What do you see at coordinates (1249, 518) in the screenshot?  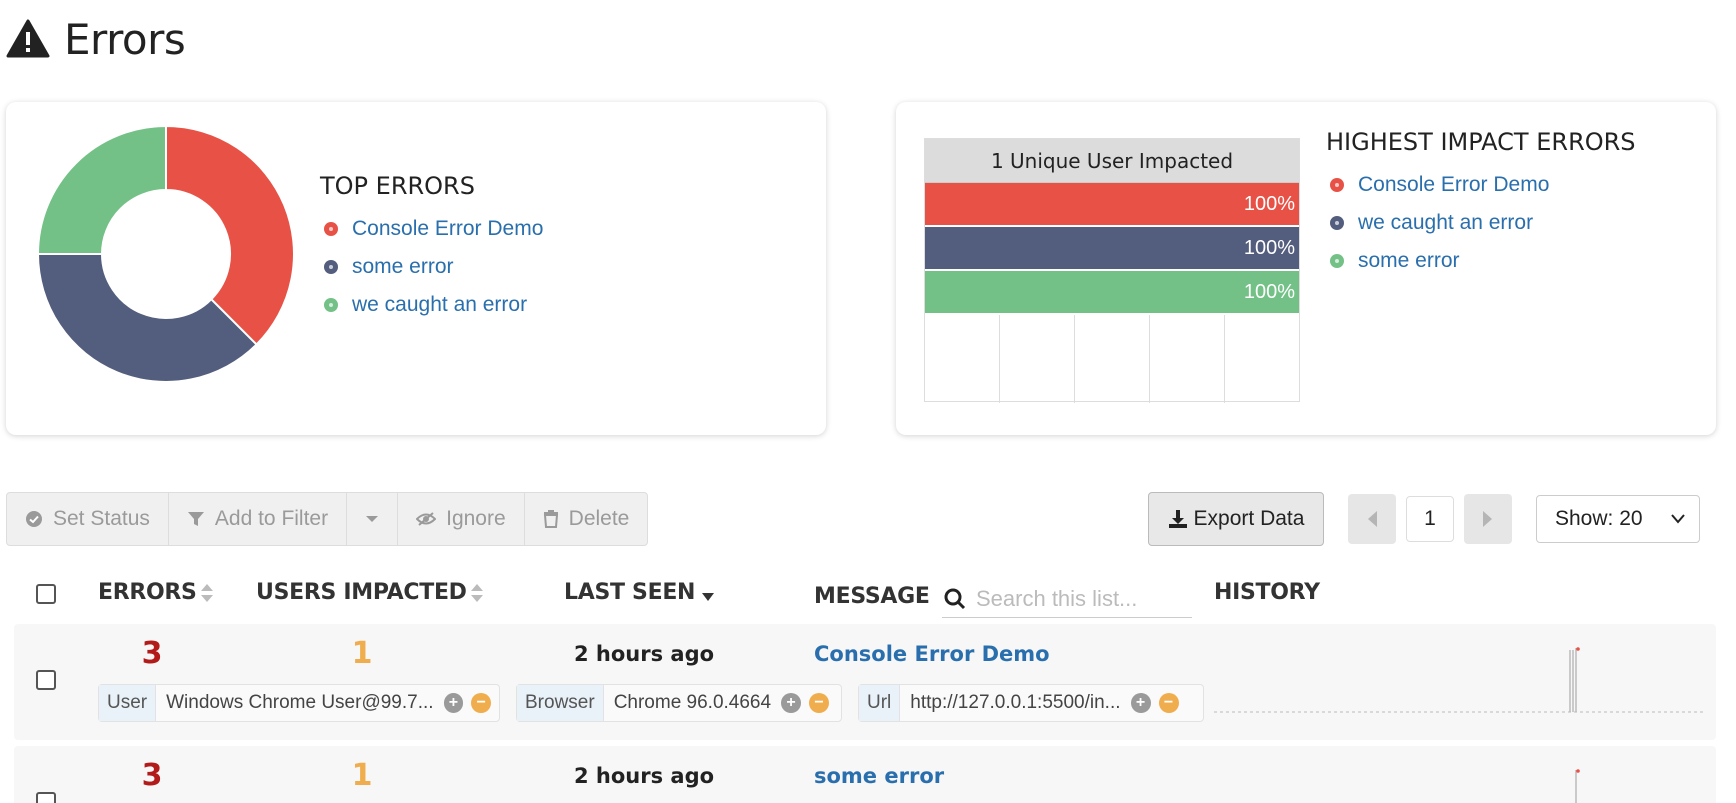 I see `export-data-label: Export Data` at bounding box center [1249, 518].